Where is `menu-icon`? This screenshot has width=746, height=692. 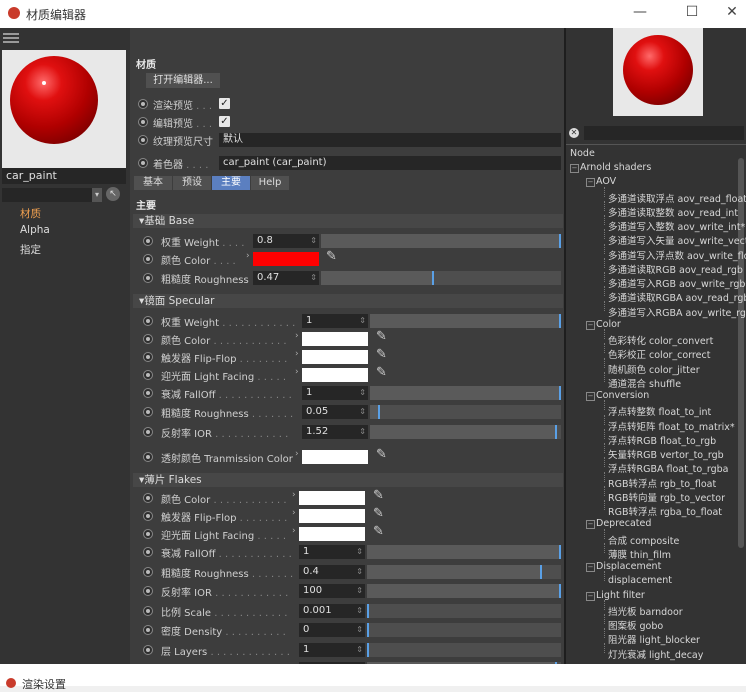 menu-icon is located at coordinates (11, 38).